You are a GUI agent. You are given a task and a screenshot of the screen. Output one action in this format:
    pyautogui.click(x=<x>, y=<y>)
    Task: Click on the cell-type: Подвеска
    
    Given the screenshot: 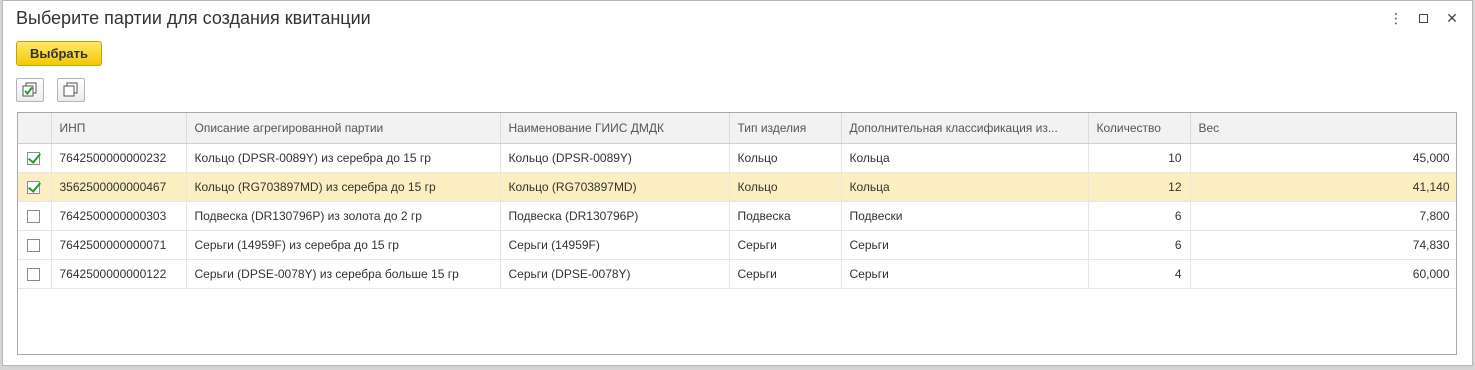 What is the action you would take?
    pyautogui.click(x=785, y=216)
    